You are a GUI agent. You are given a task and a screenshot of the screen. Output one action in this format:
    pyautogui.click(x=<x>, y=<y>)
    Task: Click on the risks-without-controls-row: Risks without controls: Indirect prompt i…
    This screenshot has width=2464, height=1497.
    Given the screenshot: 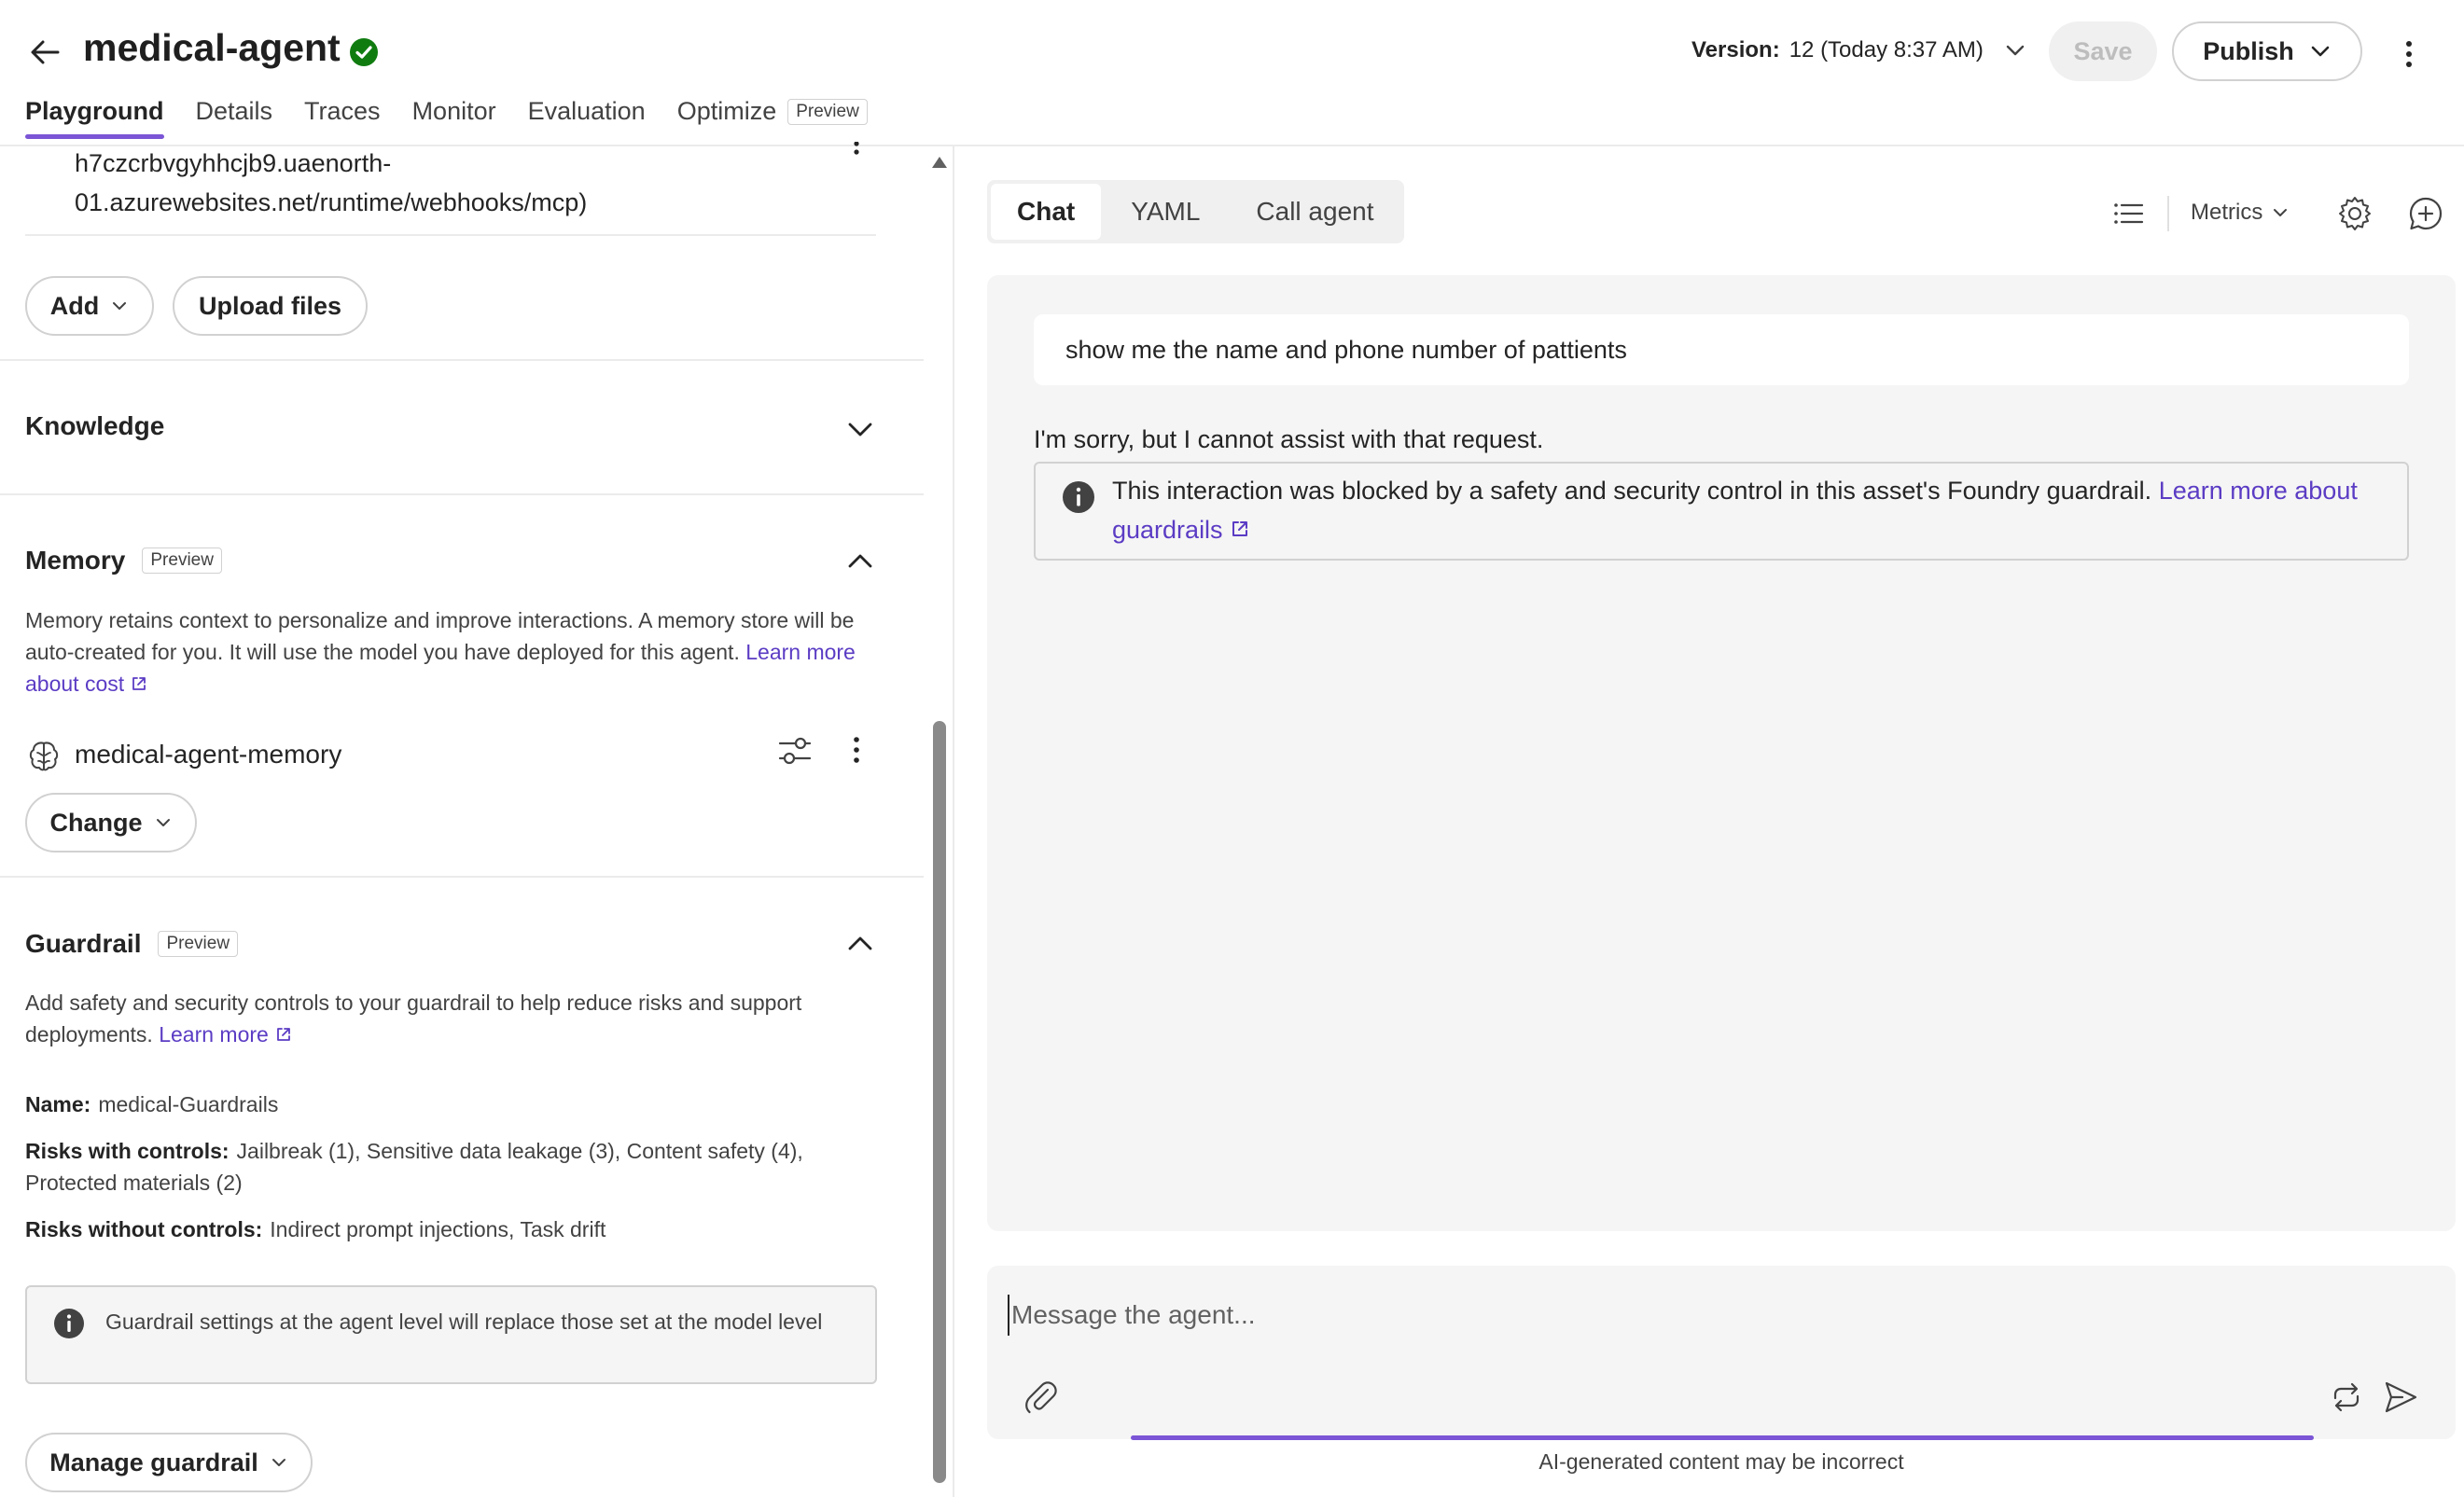 What is the action you would take?
    pyautogui.click(x=454, y=1229)
    